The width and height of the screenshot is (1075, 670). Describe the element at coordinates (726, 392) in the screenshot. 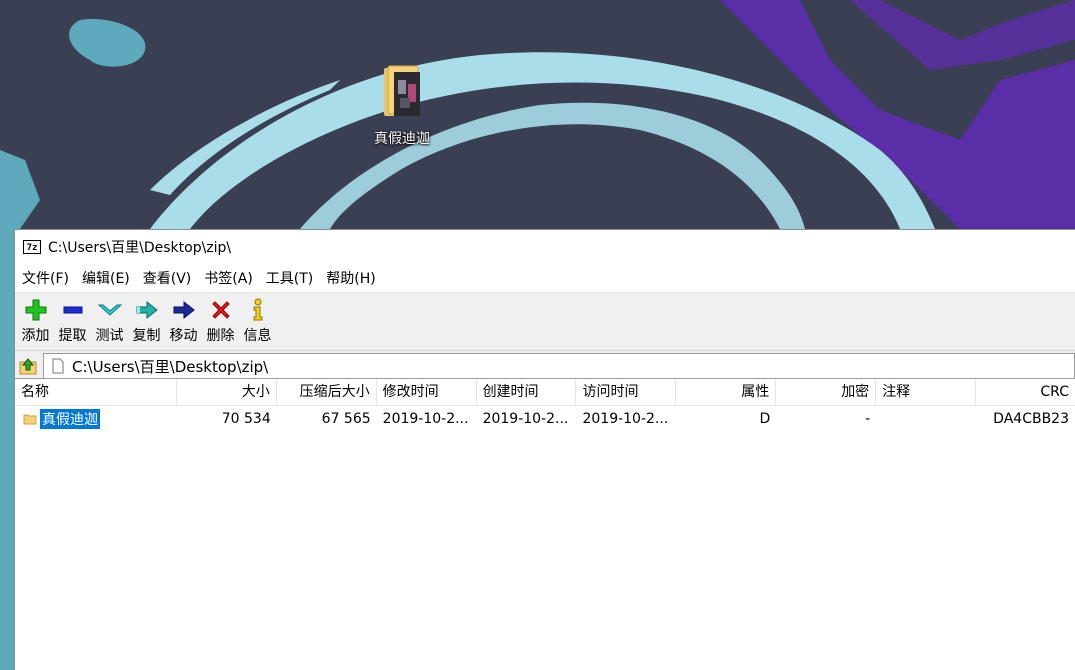

I see `column-attributes: 属性` at that location.